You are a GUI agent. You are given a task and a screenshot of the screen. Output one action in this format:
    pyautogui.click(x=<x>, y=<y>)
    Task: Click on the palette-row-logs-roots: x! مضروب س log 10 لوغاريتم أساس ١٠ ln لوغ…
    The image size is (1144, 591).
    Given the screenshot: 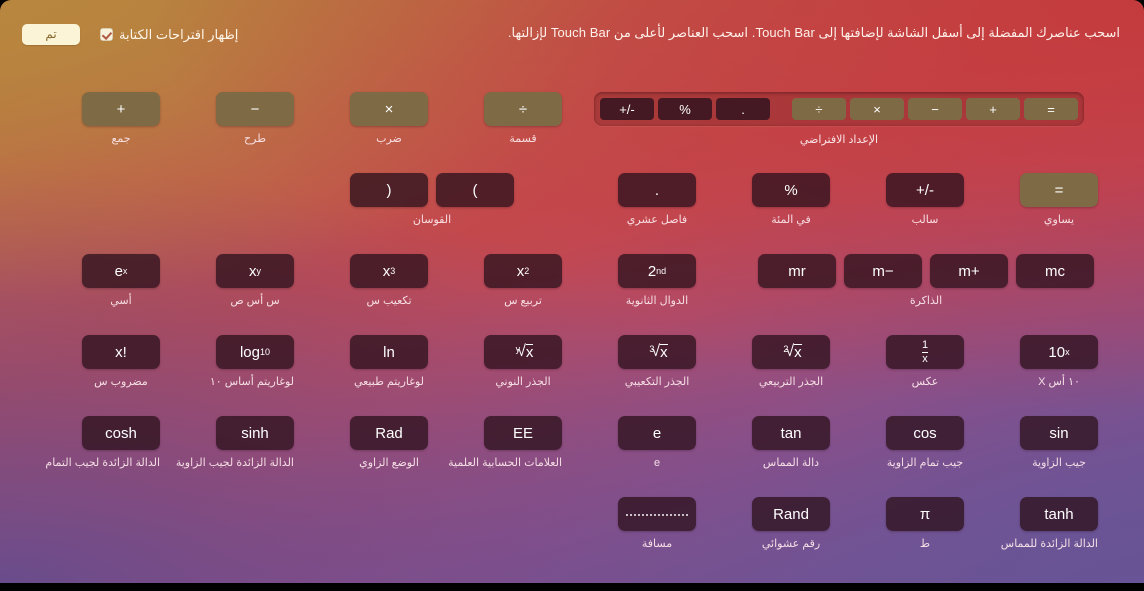 What is the action you would take?
    pyautogui.click(x=572, y=373)
    